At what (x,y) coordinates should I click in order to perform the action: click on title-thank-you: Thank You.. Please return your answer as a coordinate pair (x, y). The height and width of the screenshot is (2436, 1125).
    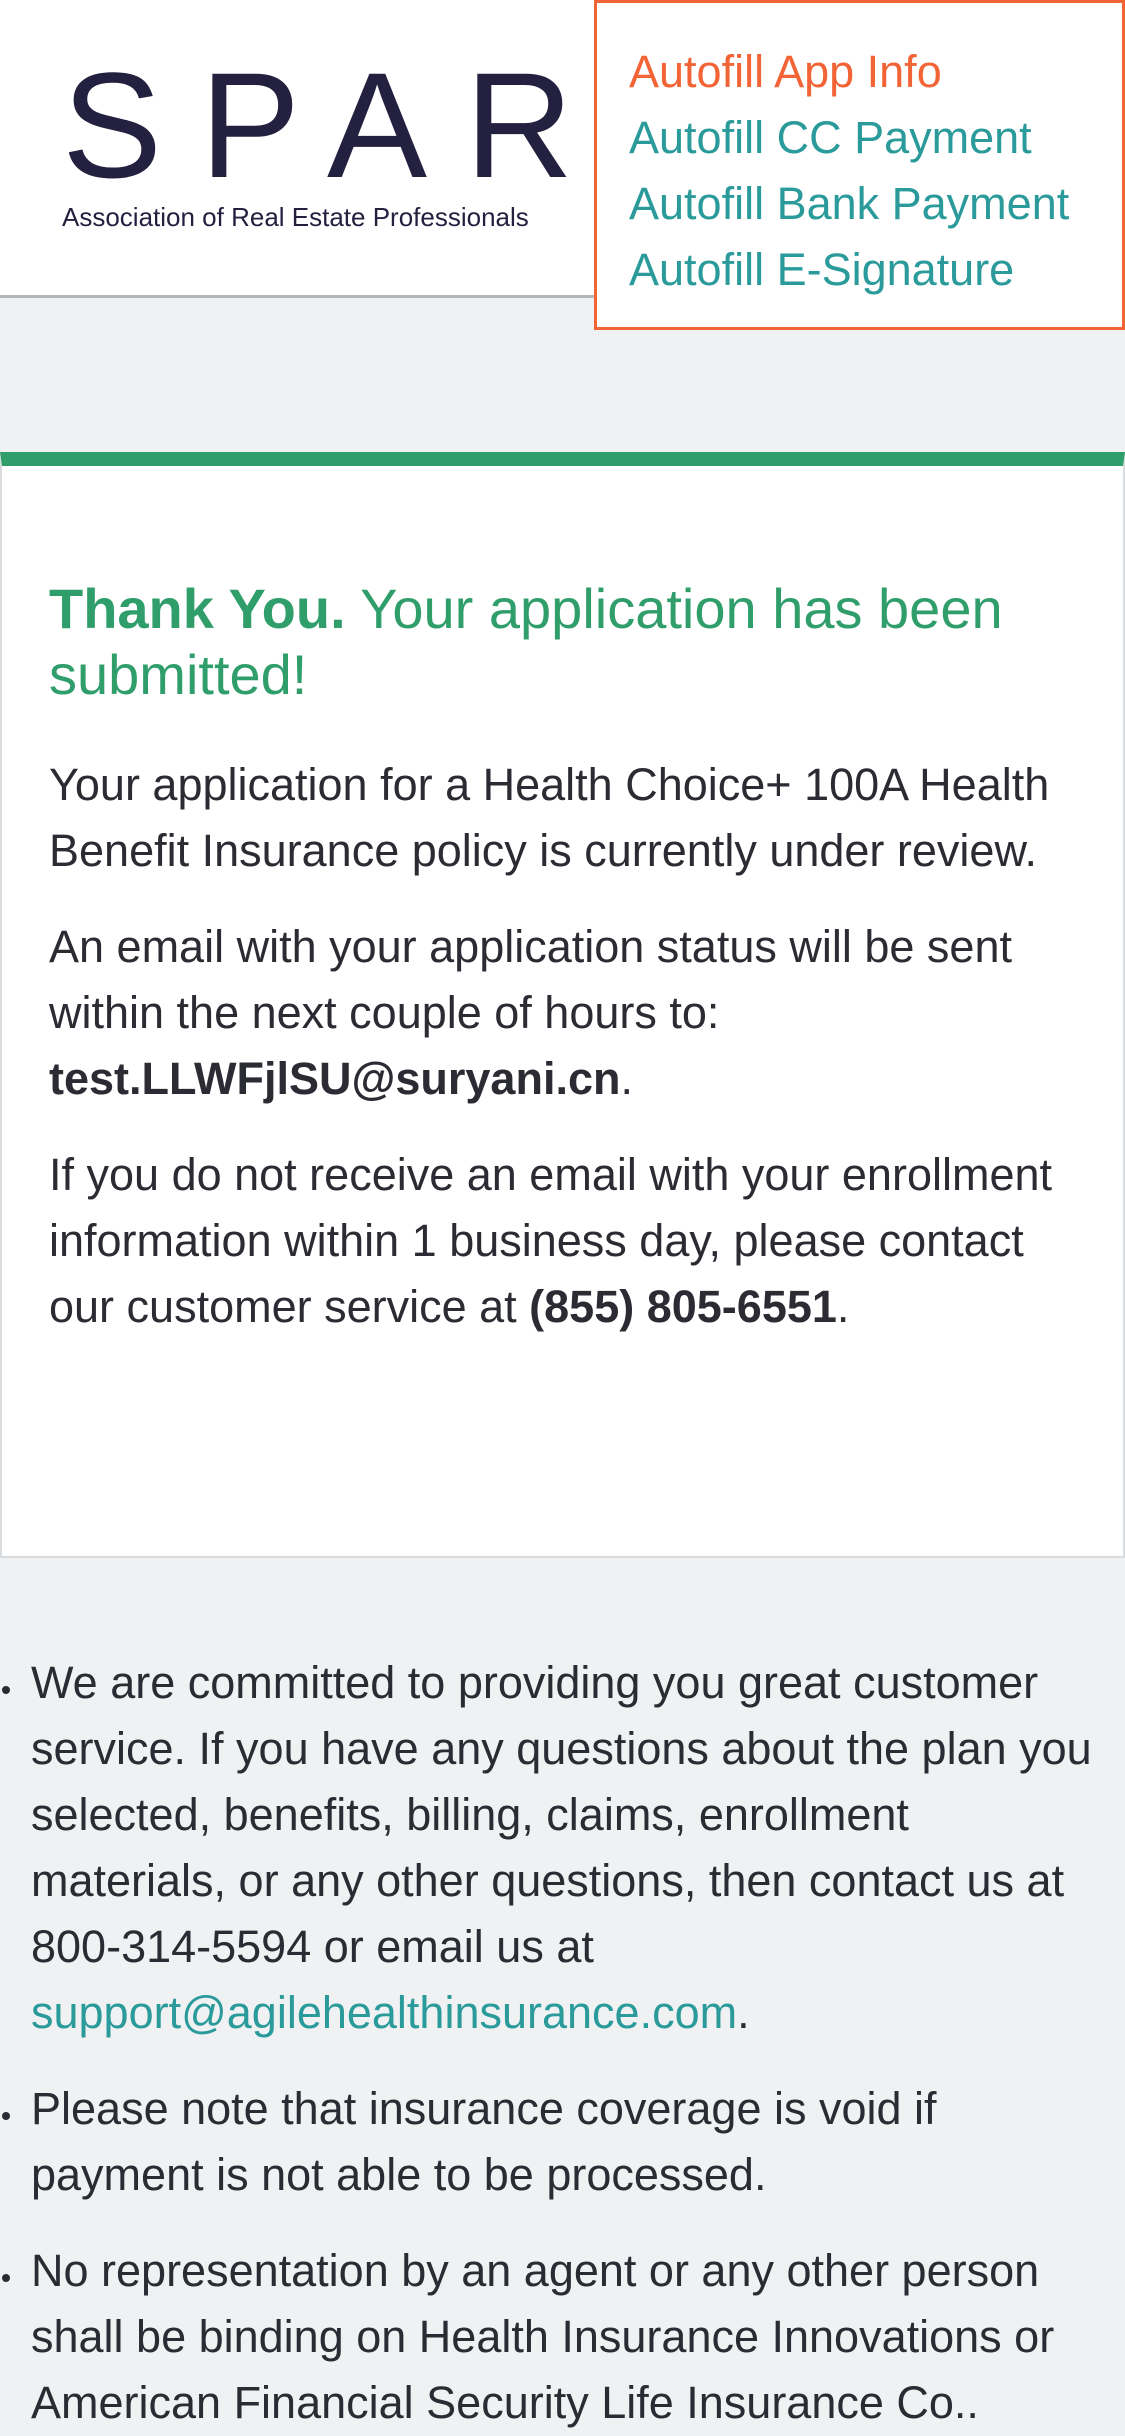
    Looking at the image, I should click on (197, 608).